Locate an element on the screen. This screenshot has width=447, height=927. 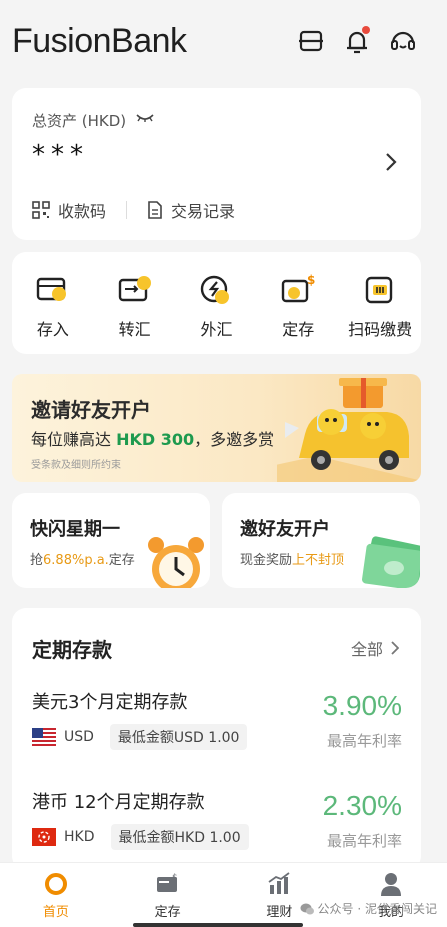
hk-flag-icon is located at coordinates (44, 837).